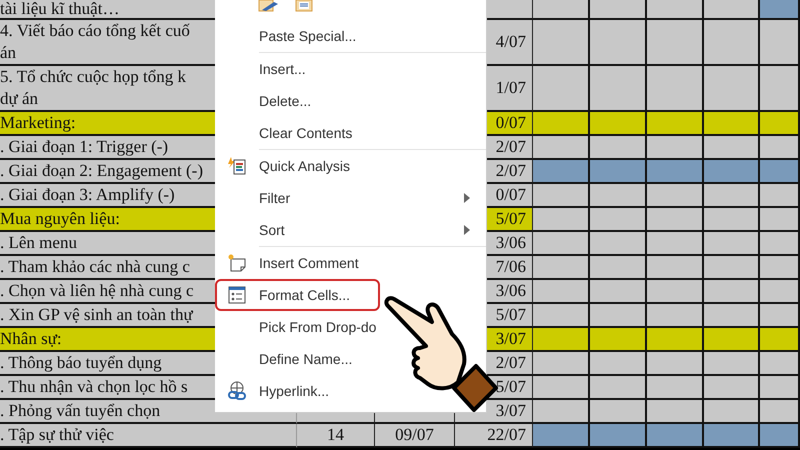  What do you see at coordinates (95, 267) in the screenshot?
I see `task-name: . Tham khảo các nhà cung c` at bounding box center [95, 267].